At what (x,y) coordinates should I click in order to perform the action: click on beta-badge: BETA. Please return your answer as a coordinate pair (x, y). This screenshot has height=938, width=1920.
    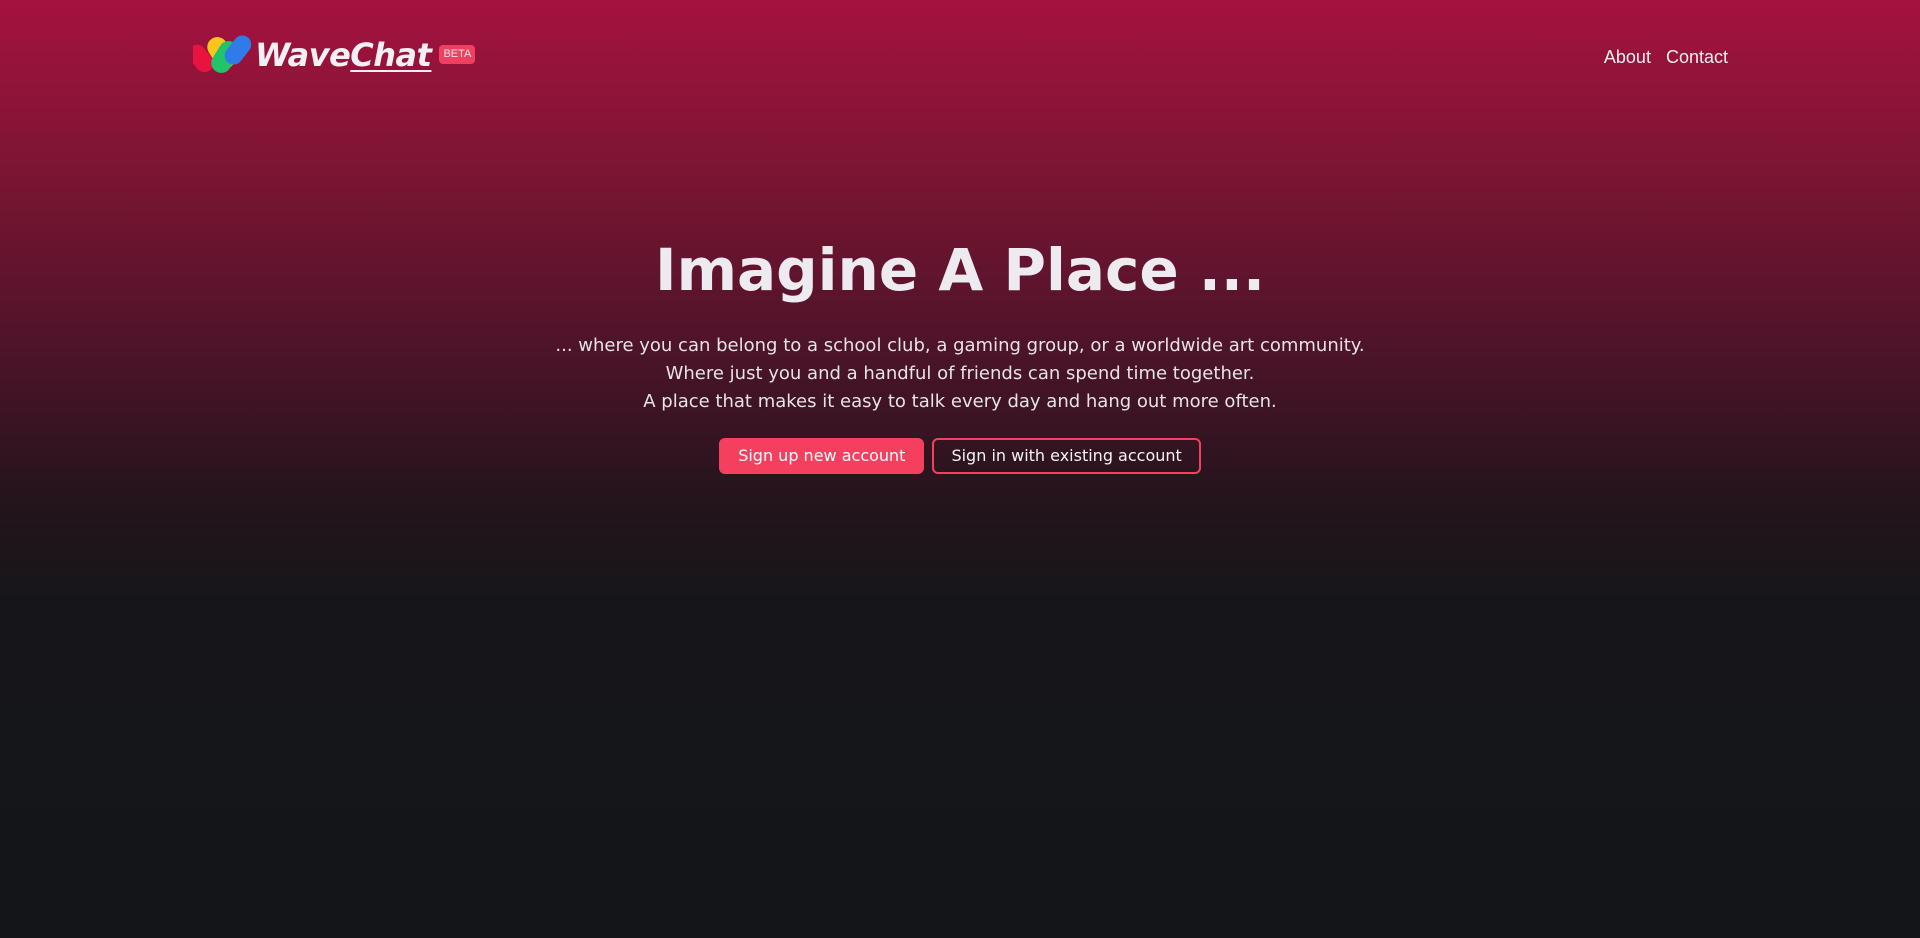
    Looking at the image, I should click on (457, 54).